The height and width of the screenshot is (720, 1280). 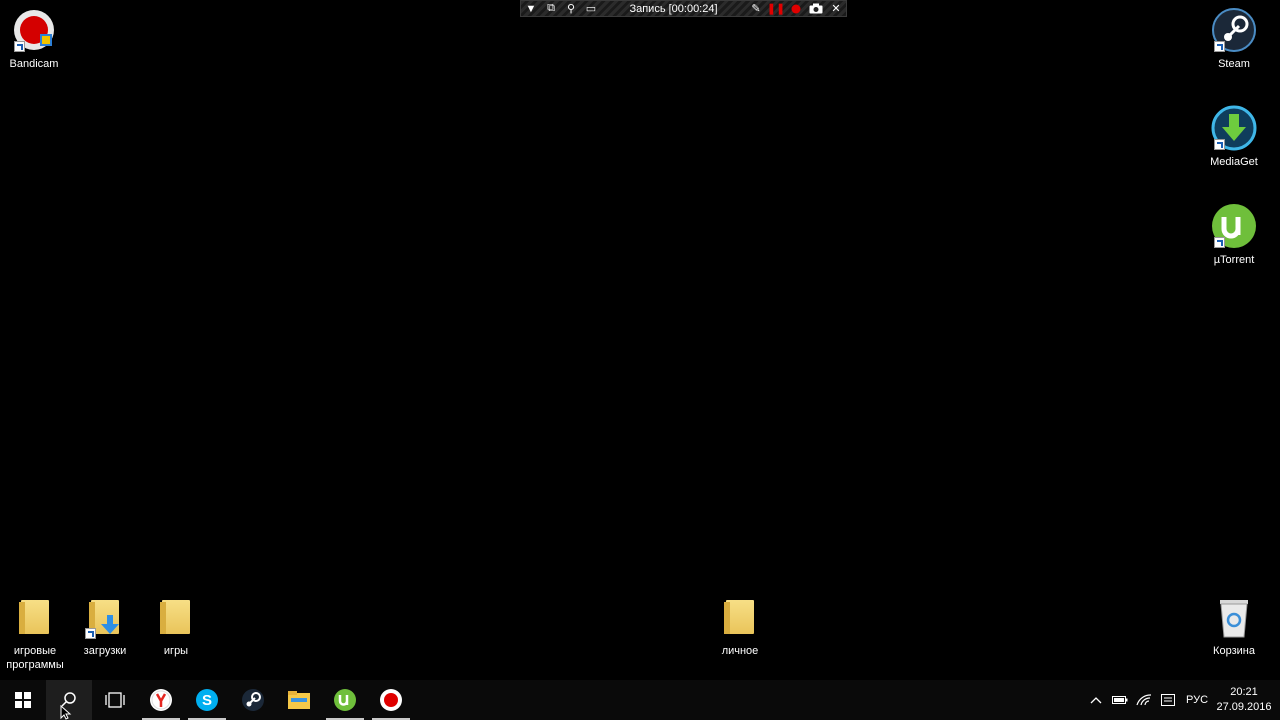 I want to click on desktop-icon-label: личное, so click(x=740, y=651).